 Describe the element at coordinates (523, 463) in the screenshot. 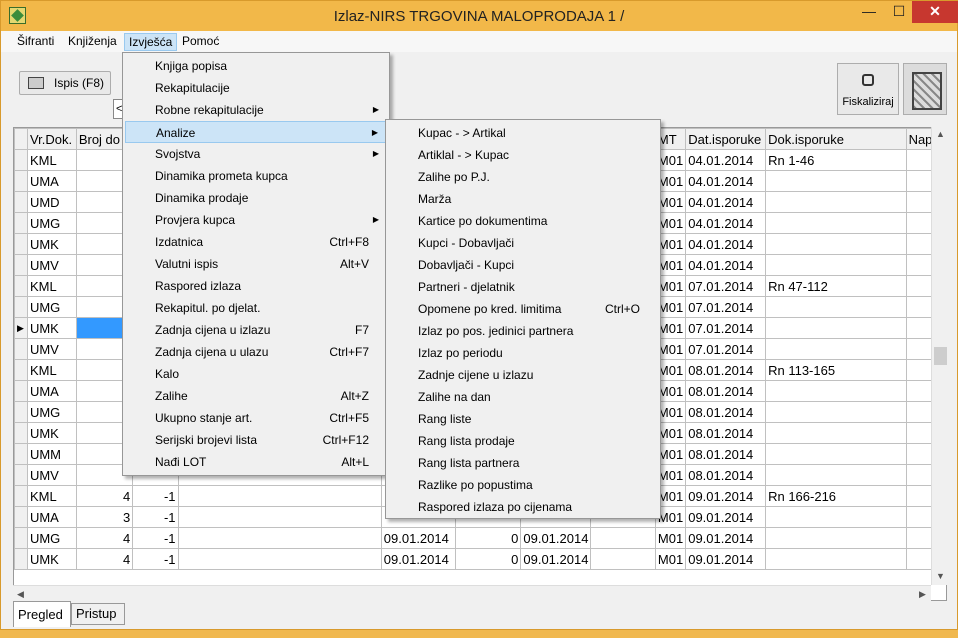

I see `submenu-item: Rang lista partnera` at that location.